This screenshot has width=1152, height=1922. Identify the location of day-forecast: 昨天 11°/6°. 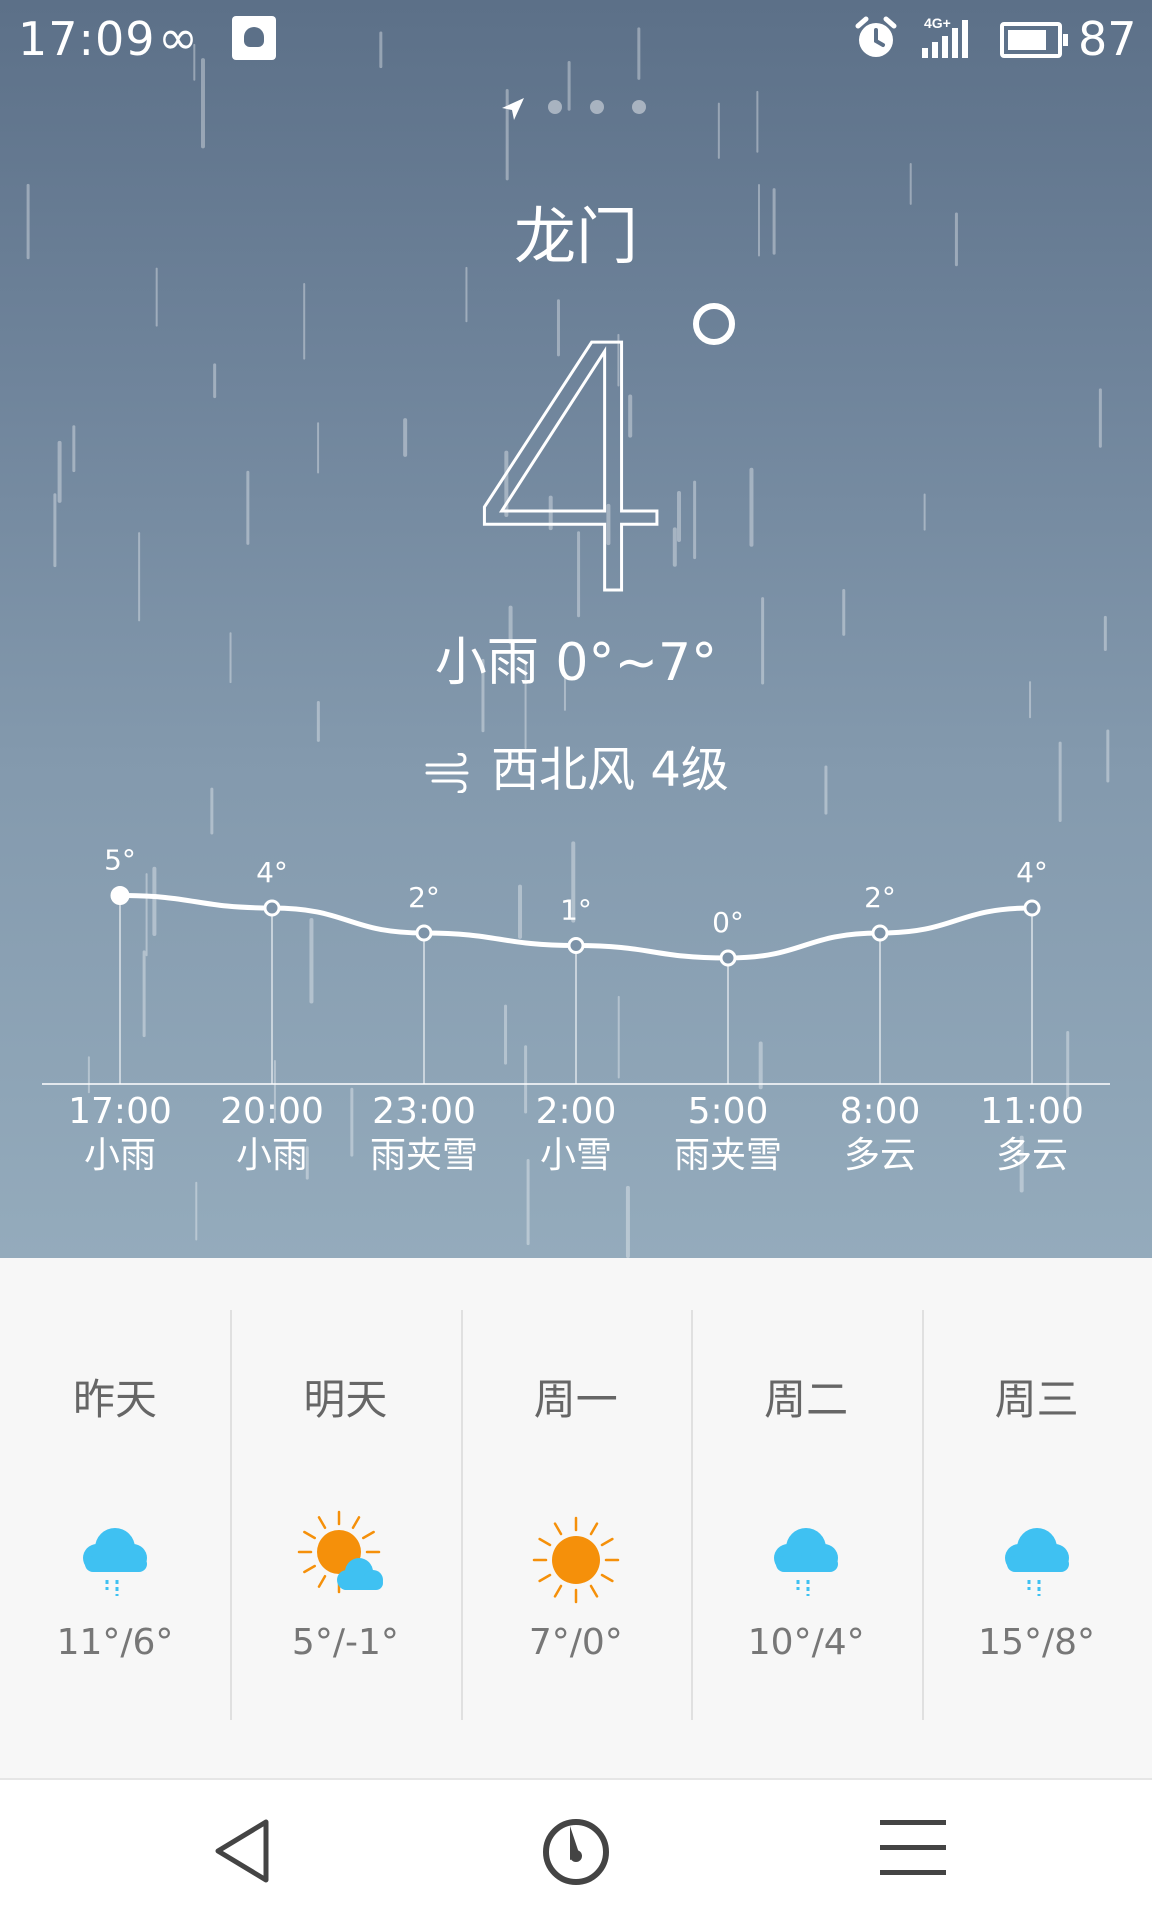
(115, 1515).